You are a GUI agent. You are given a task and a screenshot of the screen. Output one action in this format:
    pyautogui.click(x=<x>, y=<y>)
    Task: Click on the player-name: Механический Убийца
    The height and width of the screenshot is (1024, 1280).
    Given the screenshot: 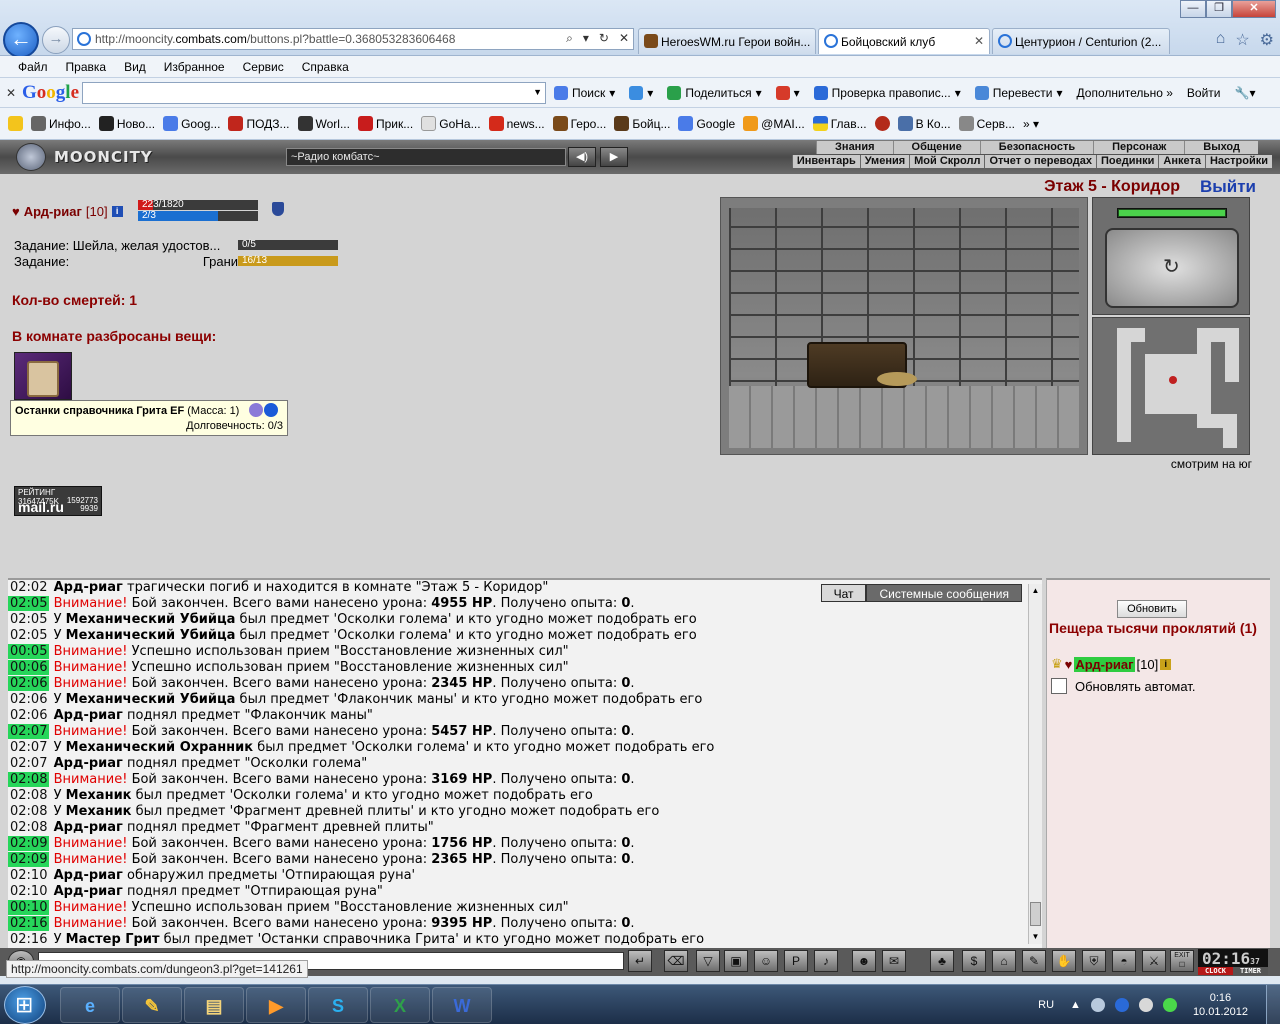 What is the action you would take?
    pyautogui.click(x=151, y=619)
    